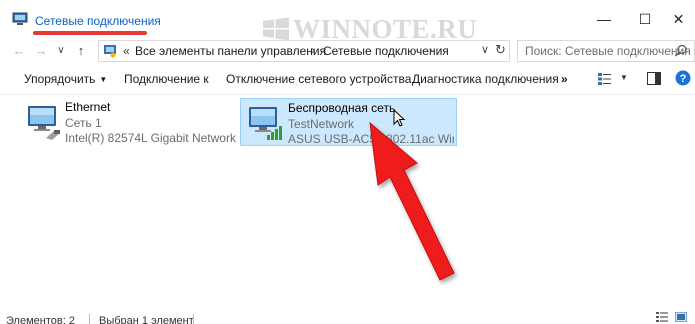 The height and width of the screenshot is (324, 695). I want to click on chevron-down-icon: ▼, so click(103, 79).